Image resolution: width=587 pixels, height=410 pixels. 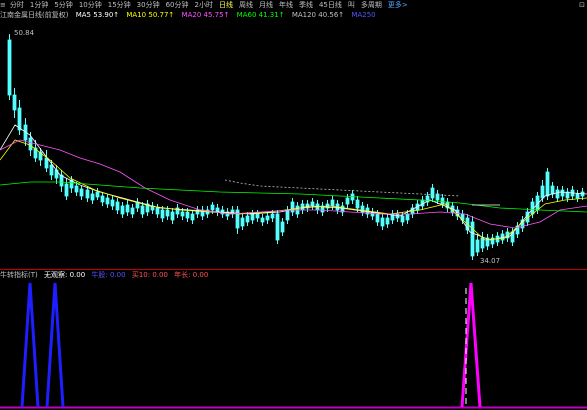 I want to click on high-price-label: 50.84, so click(x=24, y=33).